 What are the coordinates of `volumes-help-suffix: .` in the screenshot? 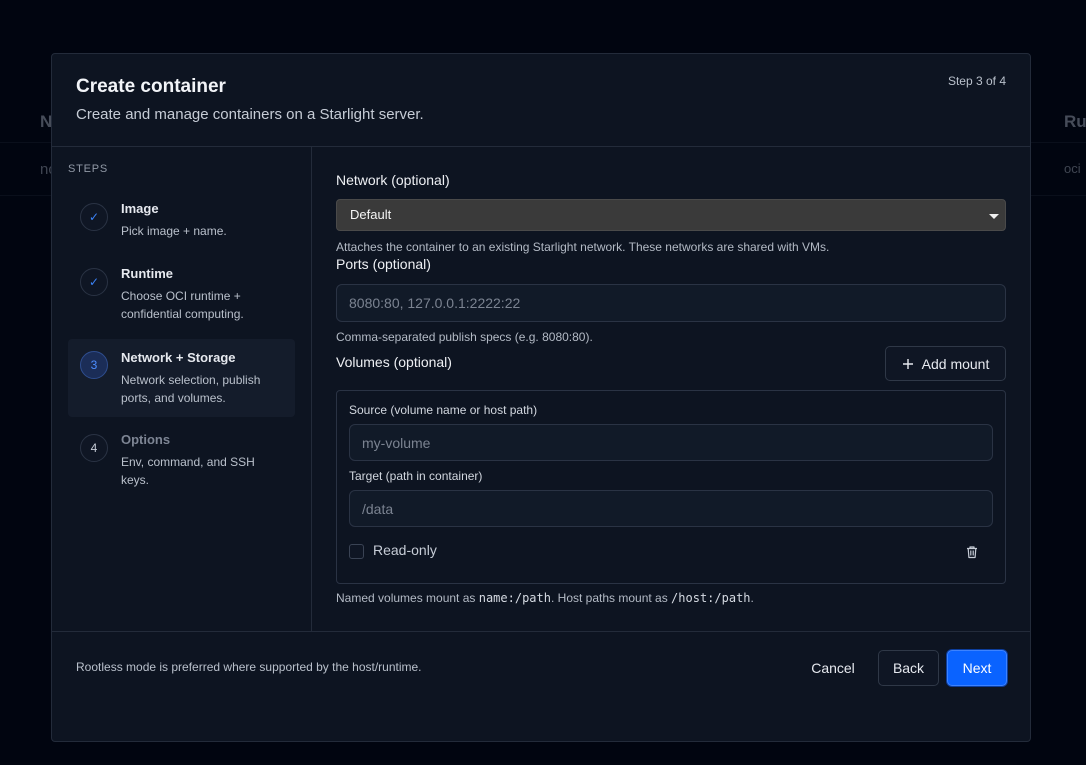 It's located at (752, 598).